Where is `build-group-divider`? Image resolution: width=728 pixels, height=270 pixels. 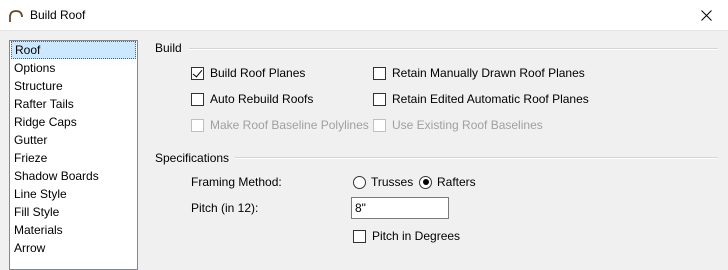 build-group-divider is located at coordinates (453, 49).